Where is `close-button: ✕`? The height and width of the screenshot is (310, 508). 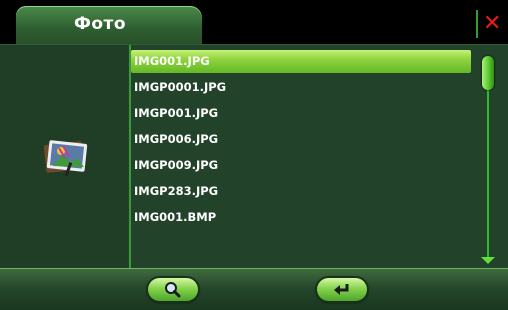 close-button: ✕ is located at coordinates (490, 25).